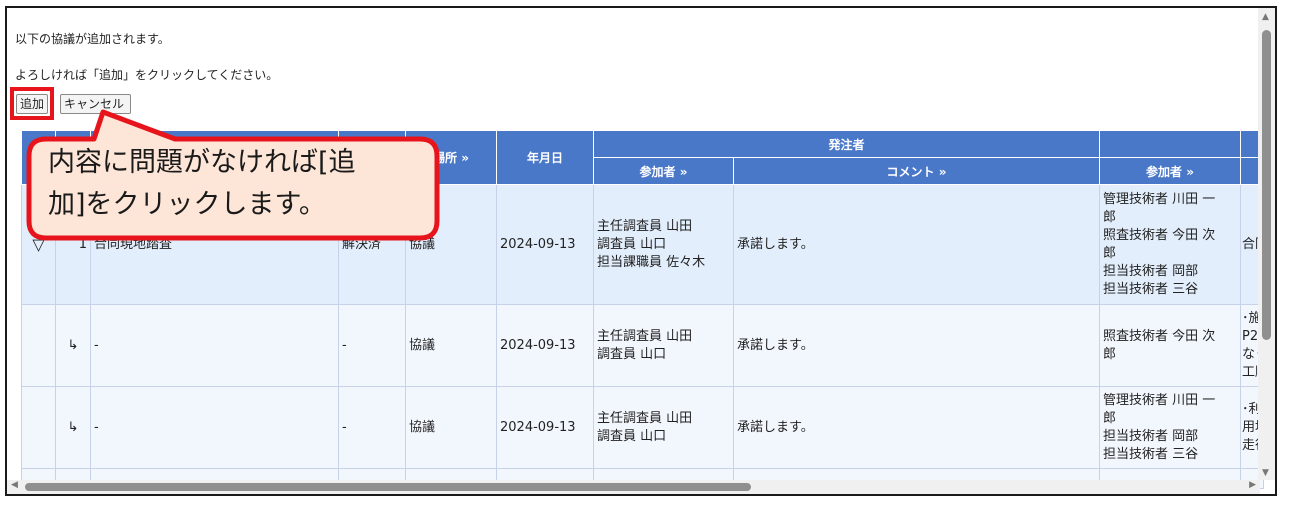 The image size is (1292, 512). What do you see at coordinates (1170, 144) in the screenshot?
I see `header-contractor` at bounding box center [1170, 144].